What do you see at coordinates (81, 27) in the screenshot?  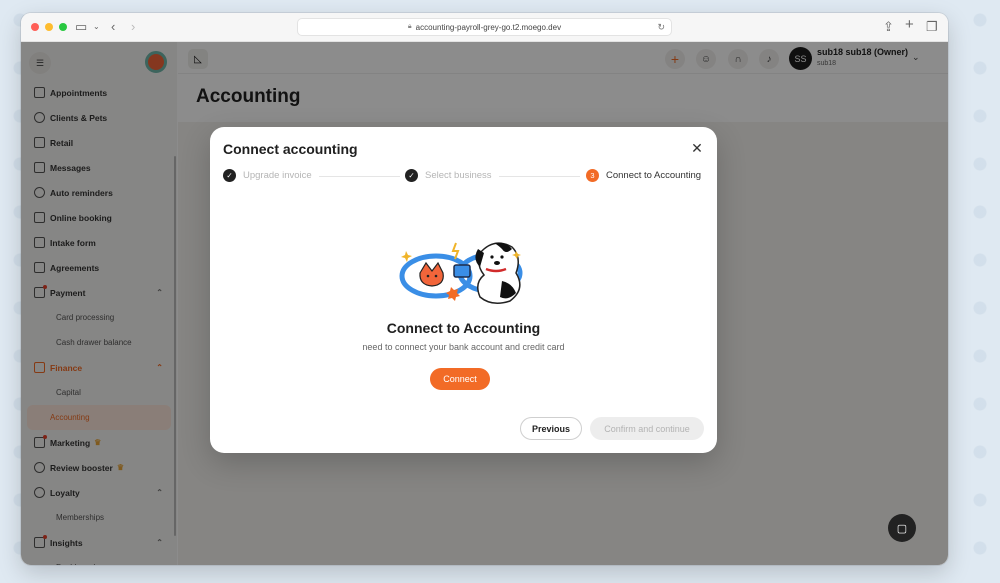 I see `sidebar-toggle-icon: ▭` at bounding box center [81, 27].